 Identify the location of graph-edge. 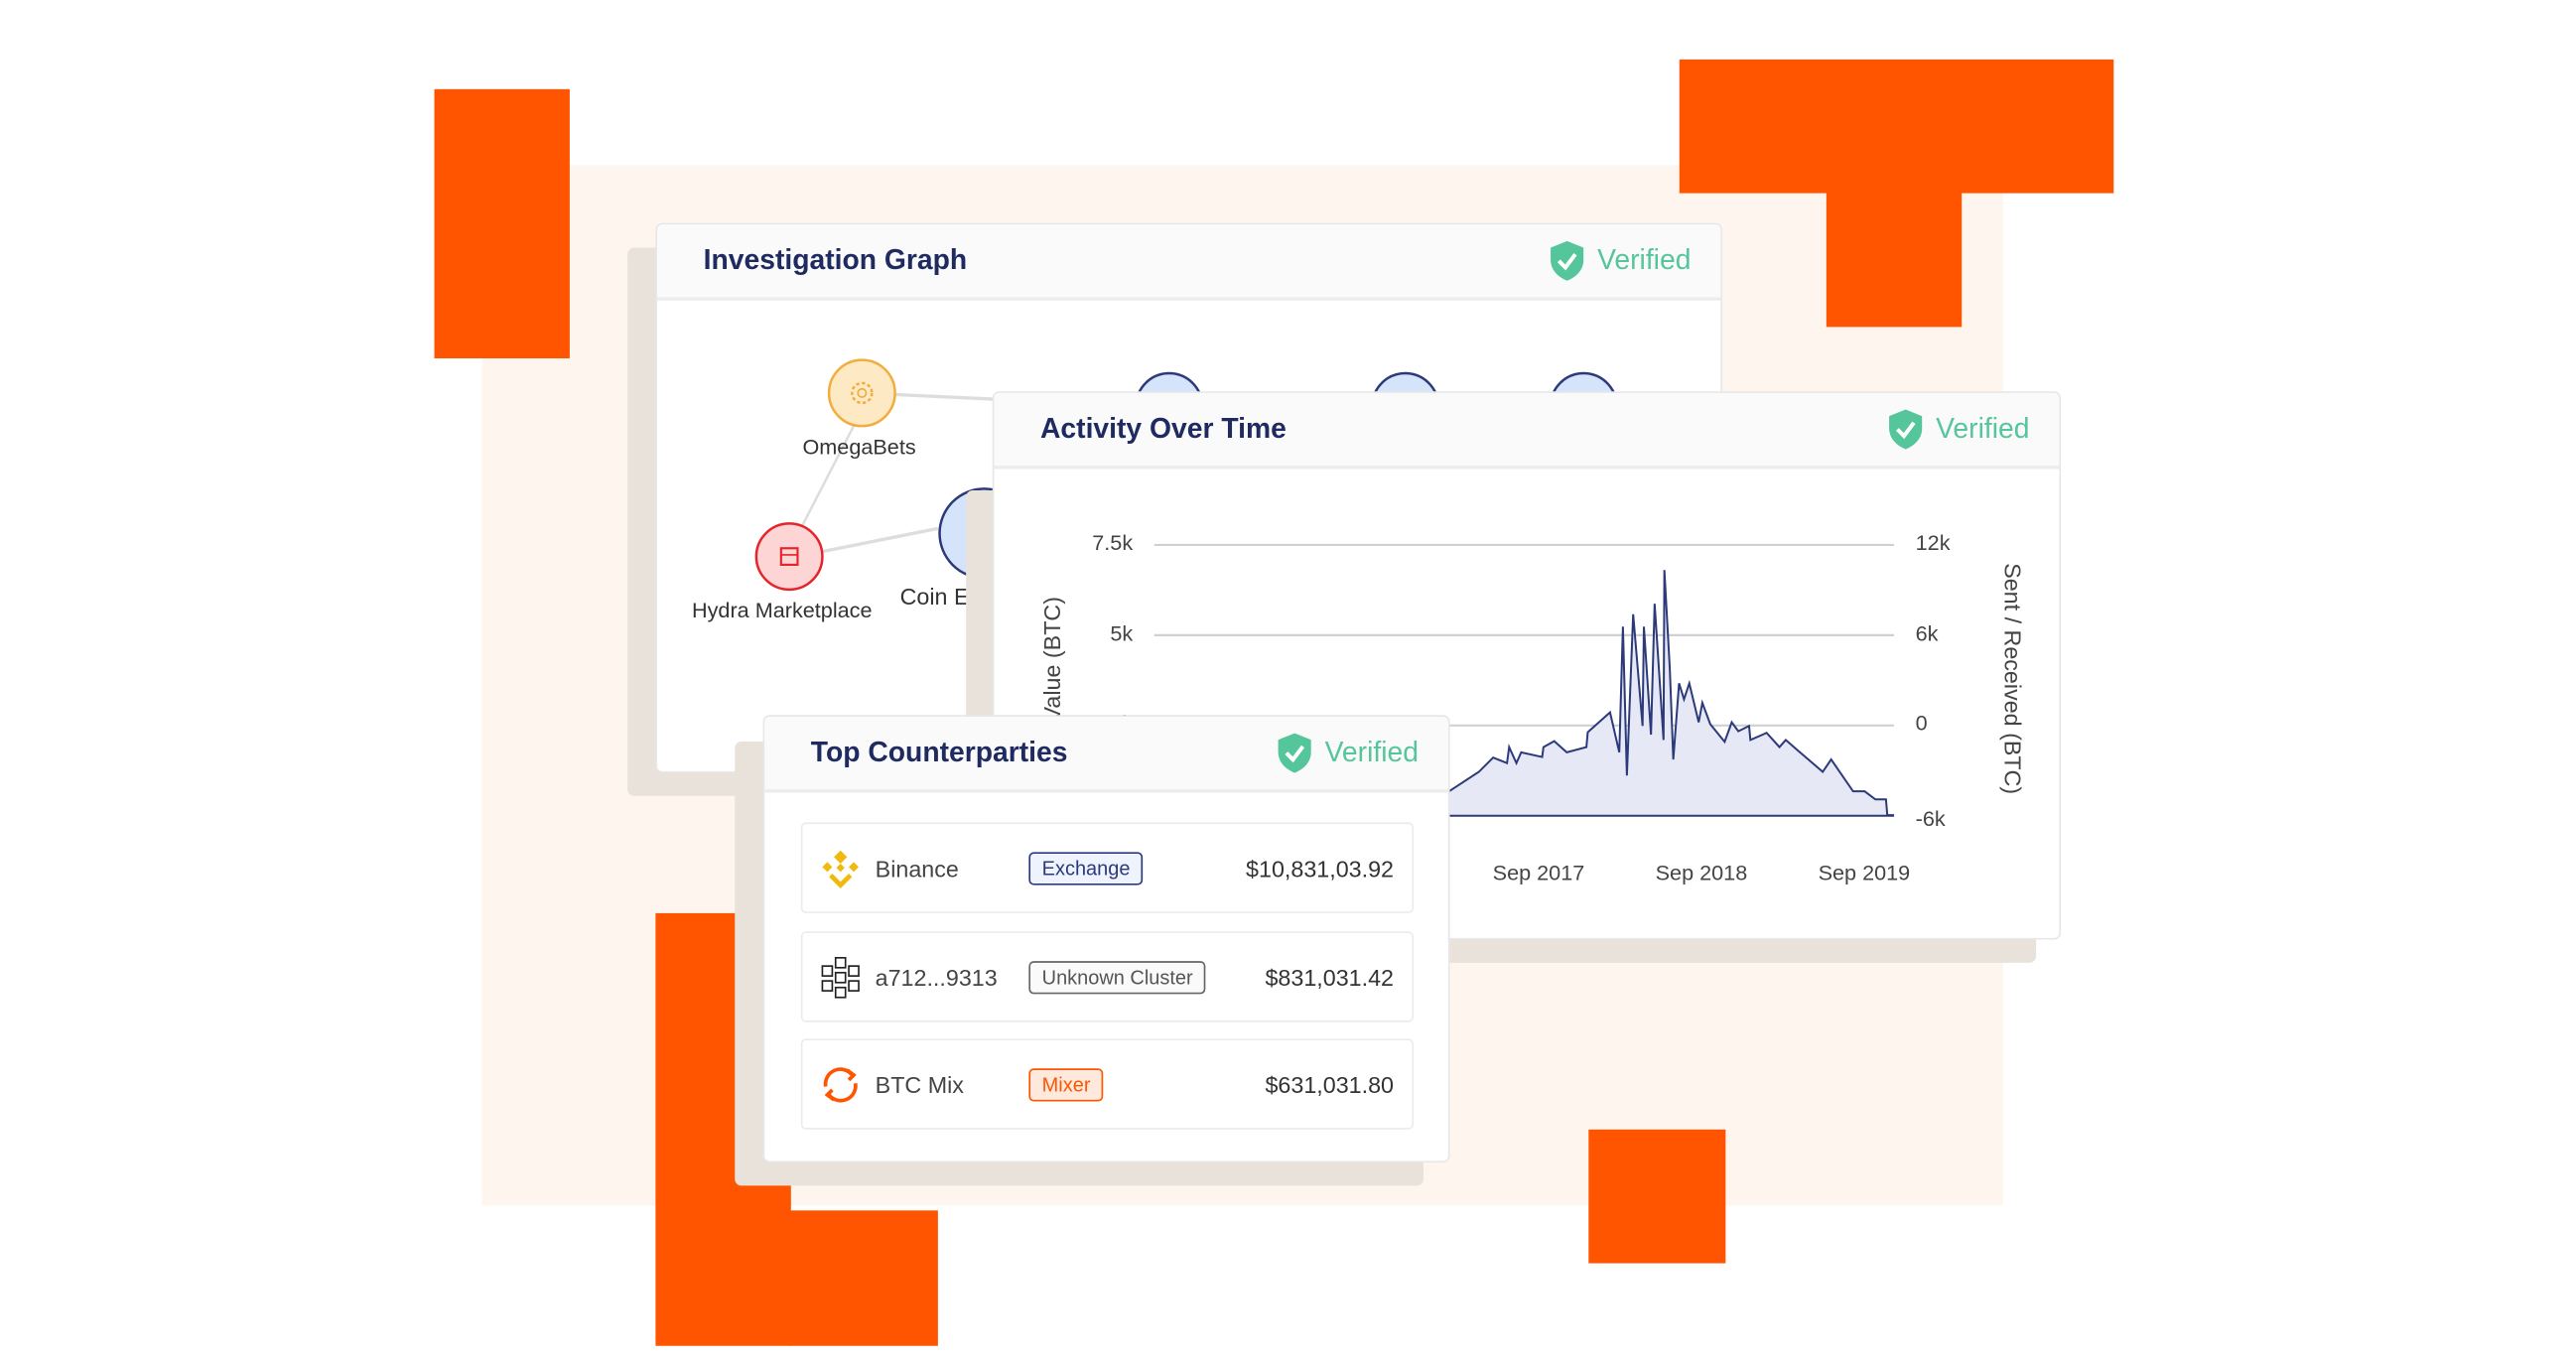
(880, 540).